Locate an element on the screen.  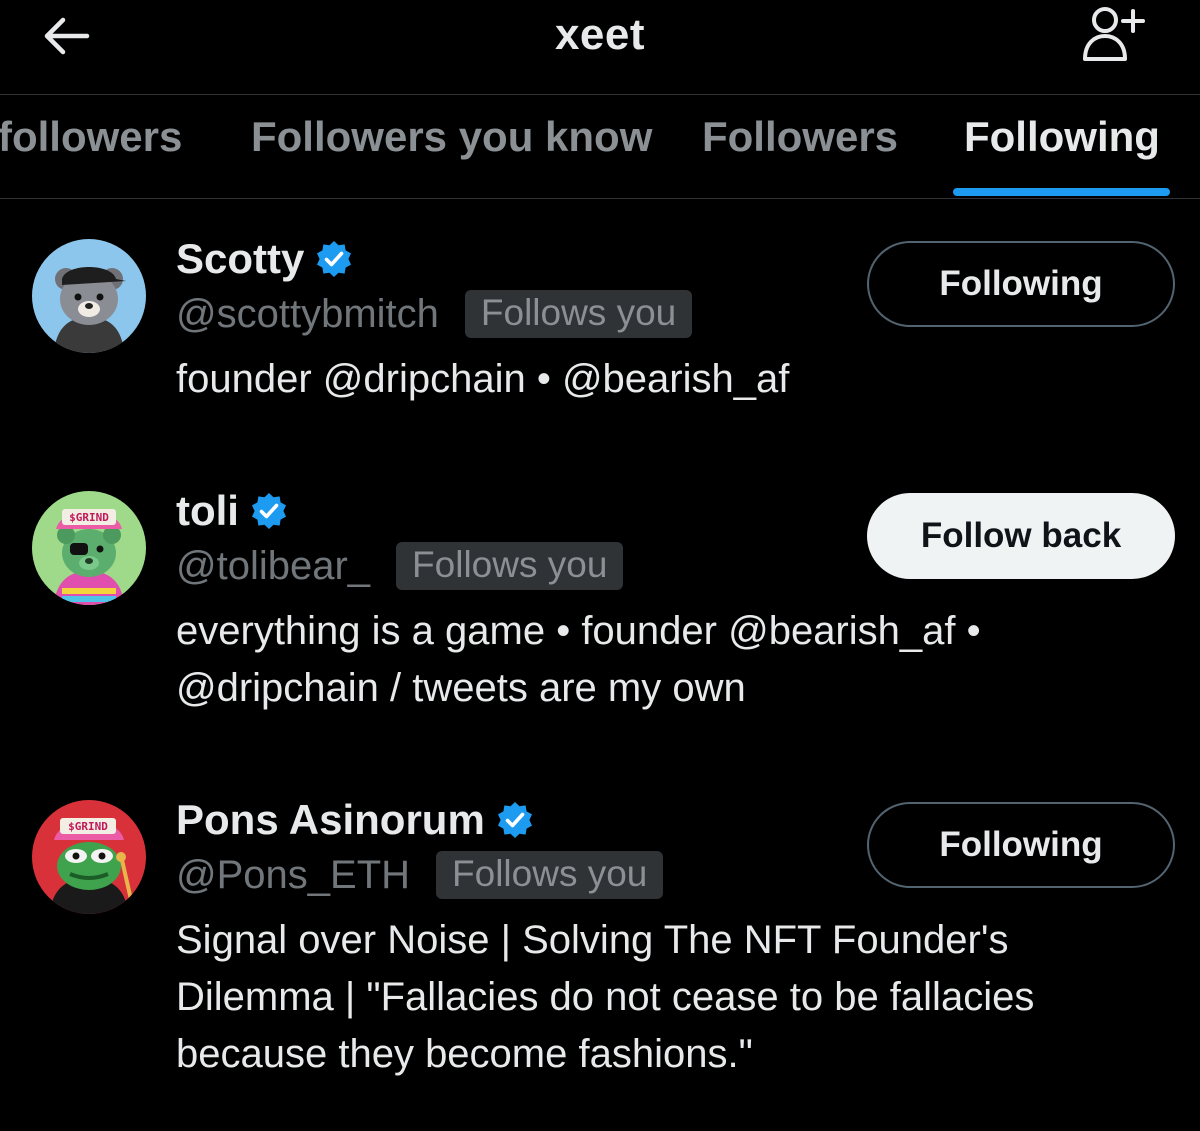
name-line: toli is located at coordinates (232, 511).